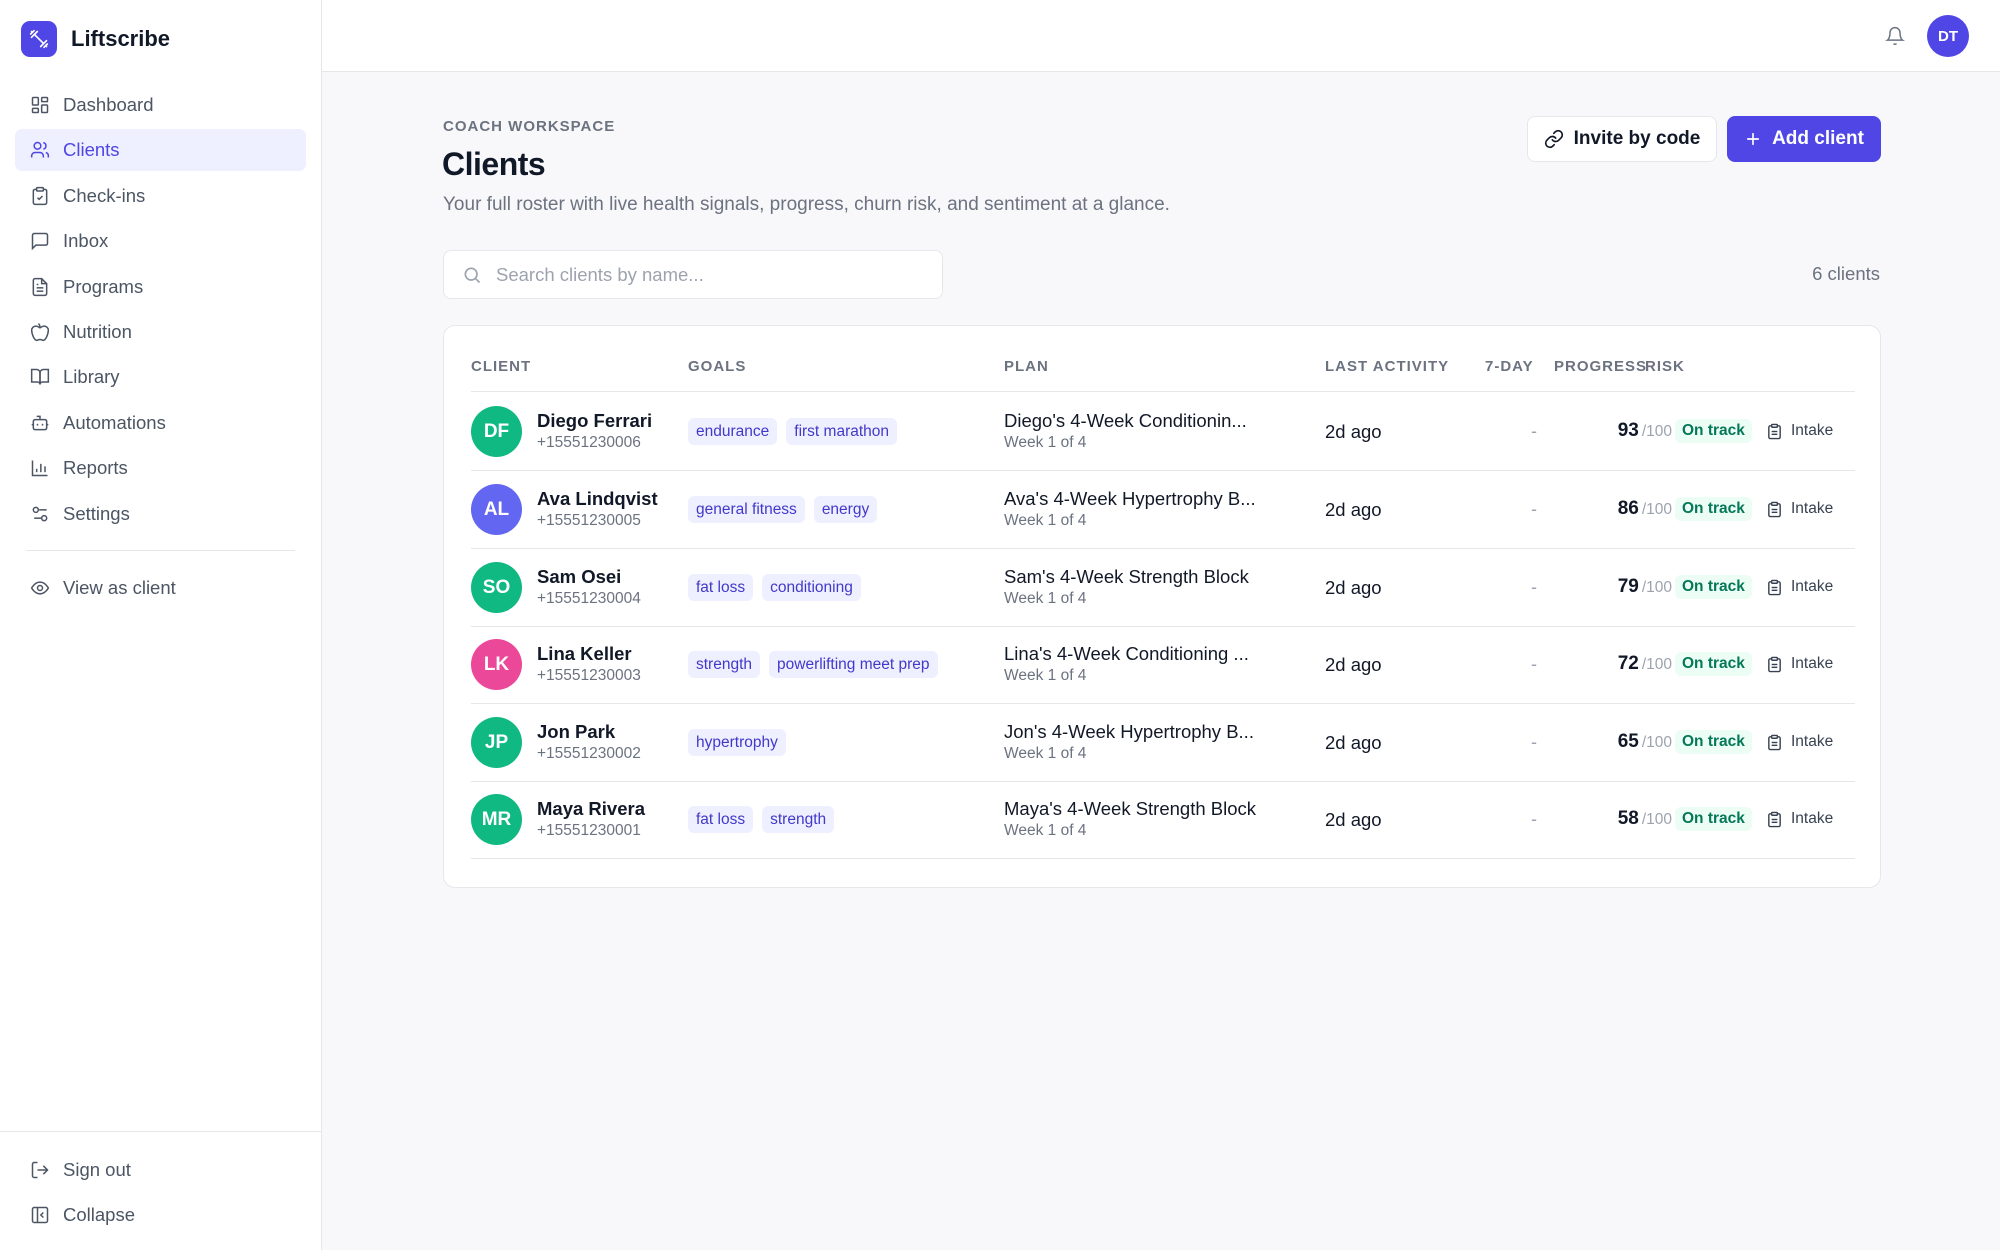 The width and height of the screenshot is (2000, 1250). I want to click on column-header-7-day: 7-DAY, so click(1509, 366).